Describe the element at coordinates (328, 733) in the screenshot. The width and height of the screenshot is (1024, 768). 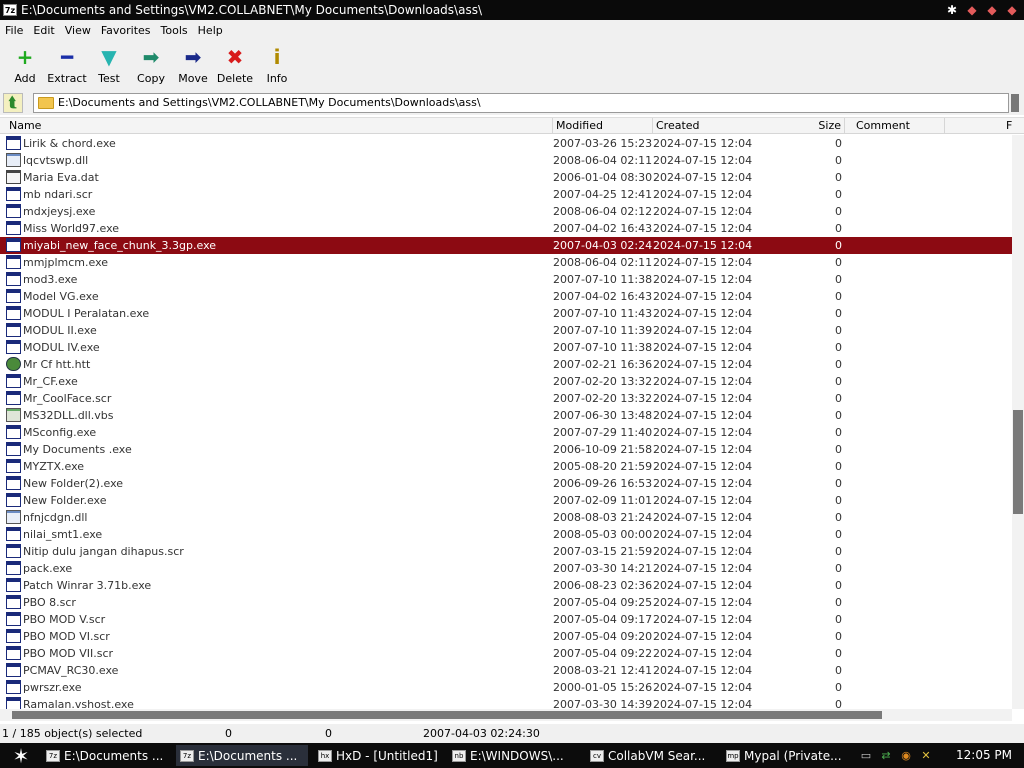
I see `status-size-packed: 0` at that location.